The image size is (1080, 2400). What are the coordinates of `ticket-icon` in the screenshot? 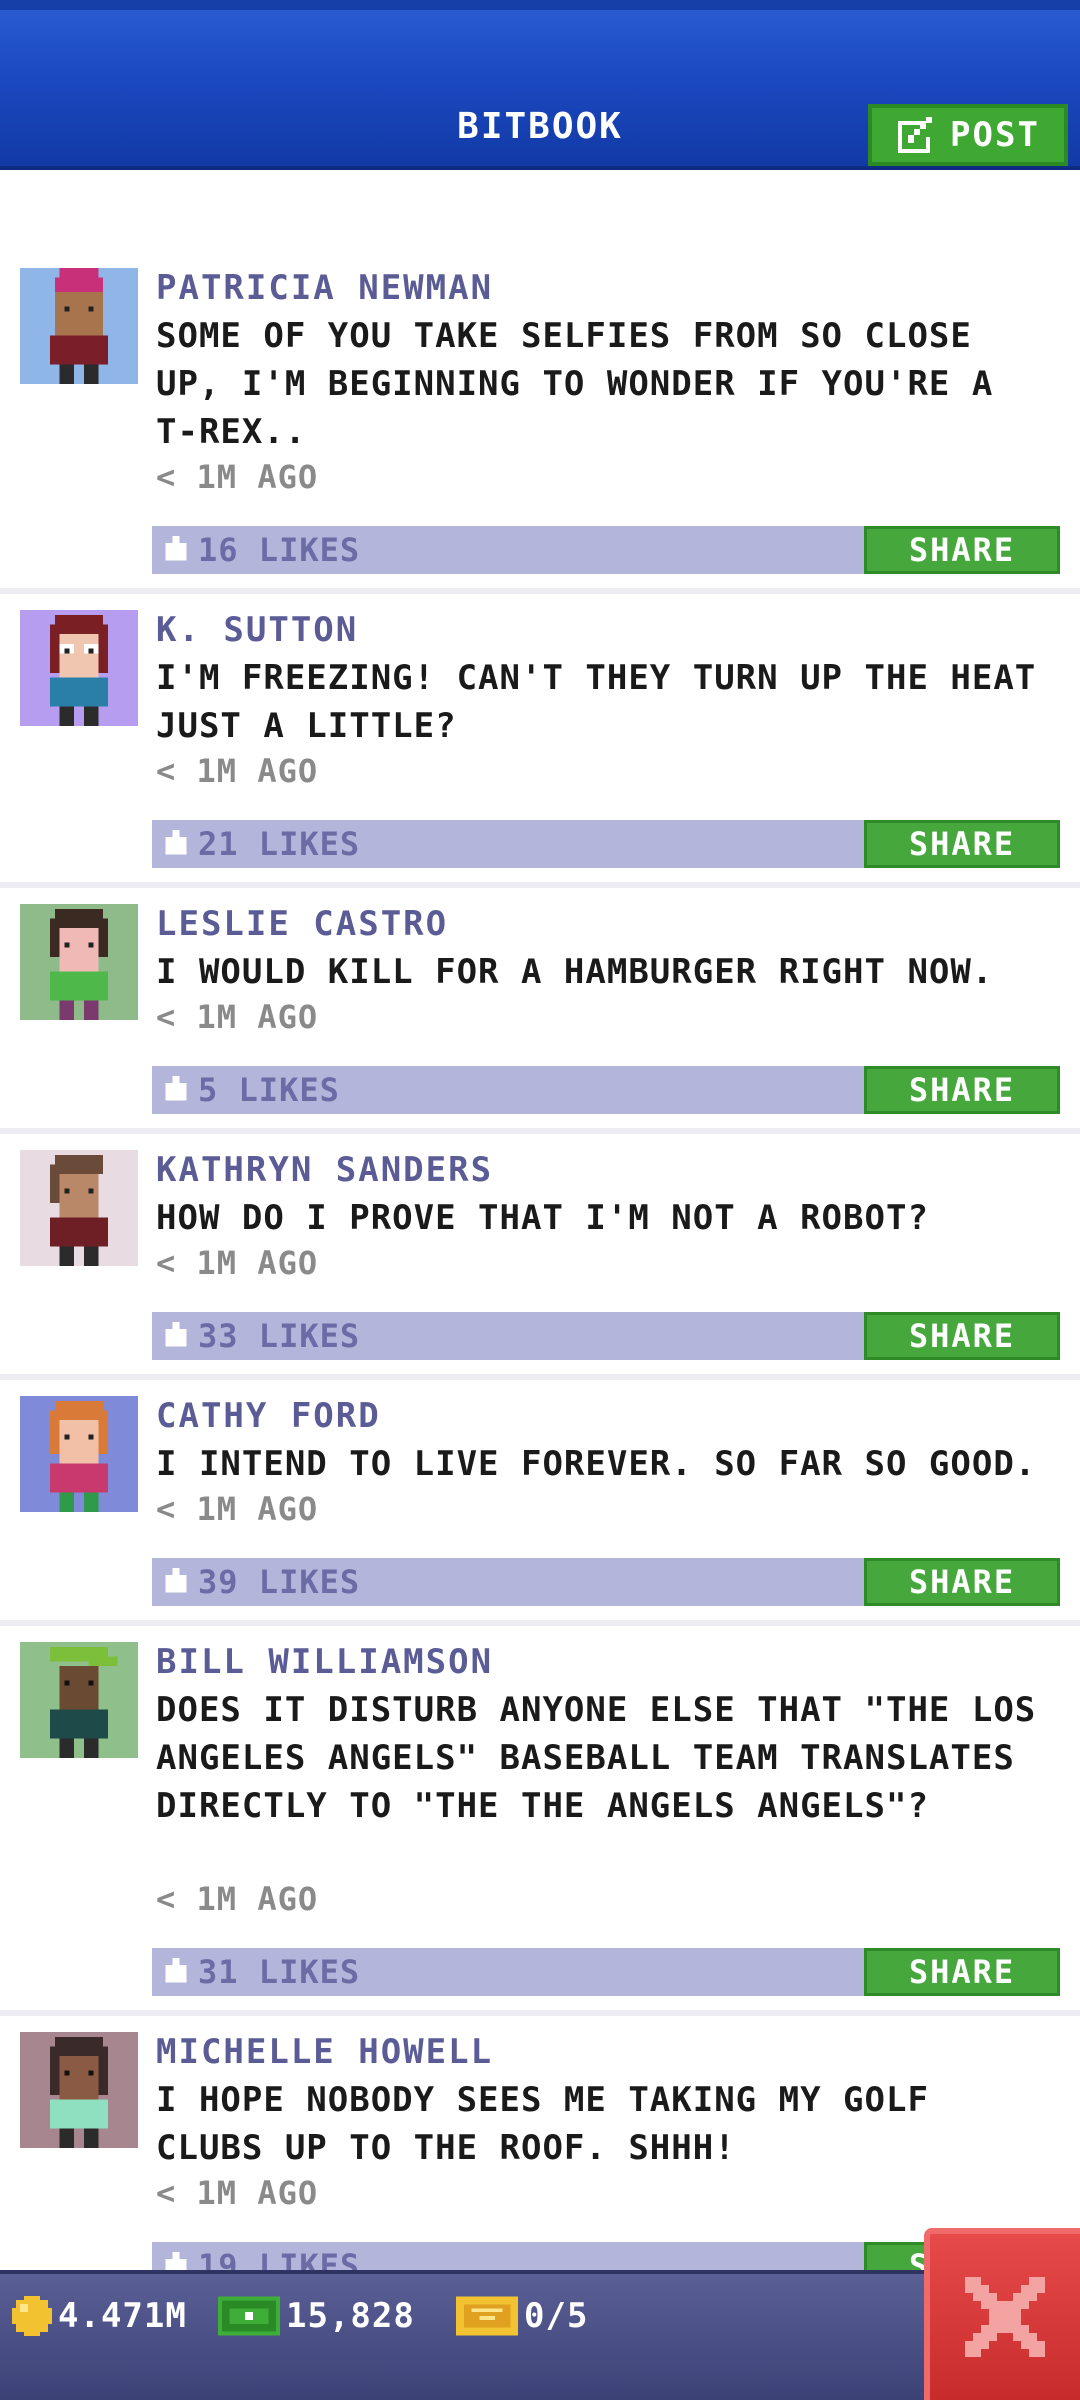 It's located at (487, 2316).